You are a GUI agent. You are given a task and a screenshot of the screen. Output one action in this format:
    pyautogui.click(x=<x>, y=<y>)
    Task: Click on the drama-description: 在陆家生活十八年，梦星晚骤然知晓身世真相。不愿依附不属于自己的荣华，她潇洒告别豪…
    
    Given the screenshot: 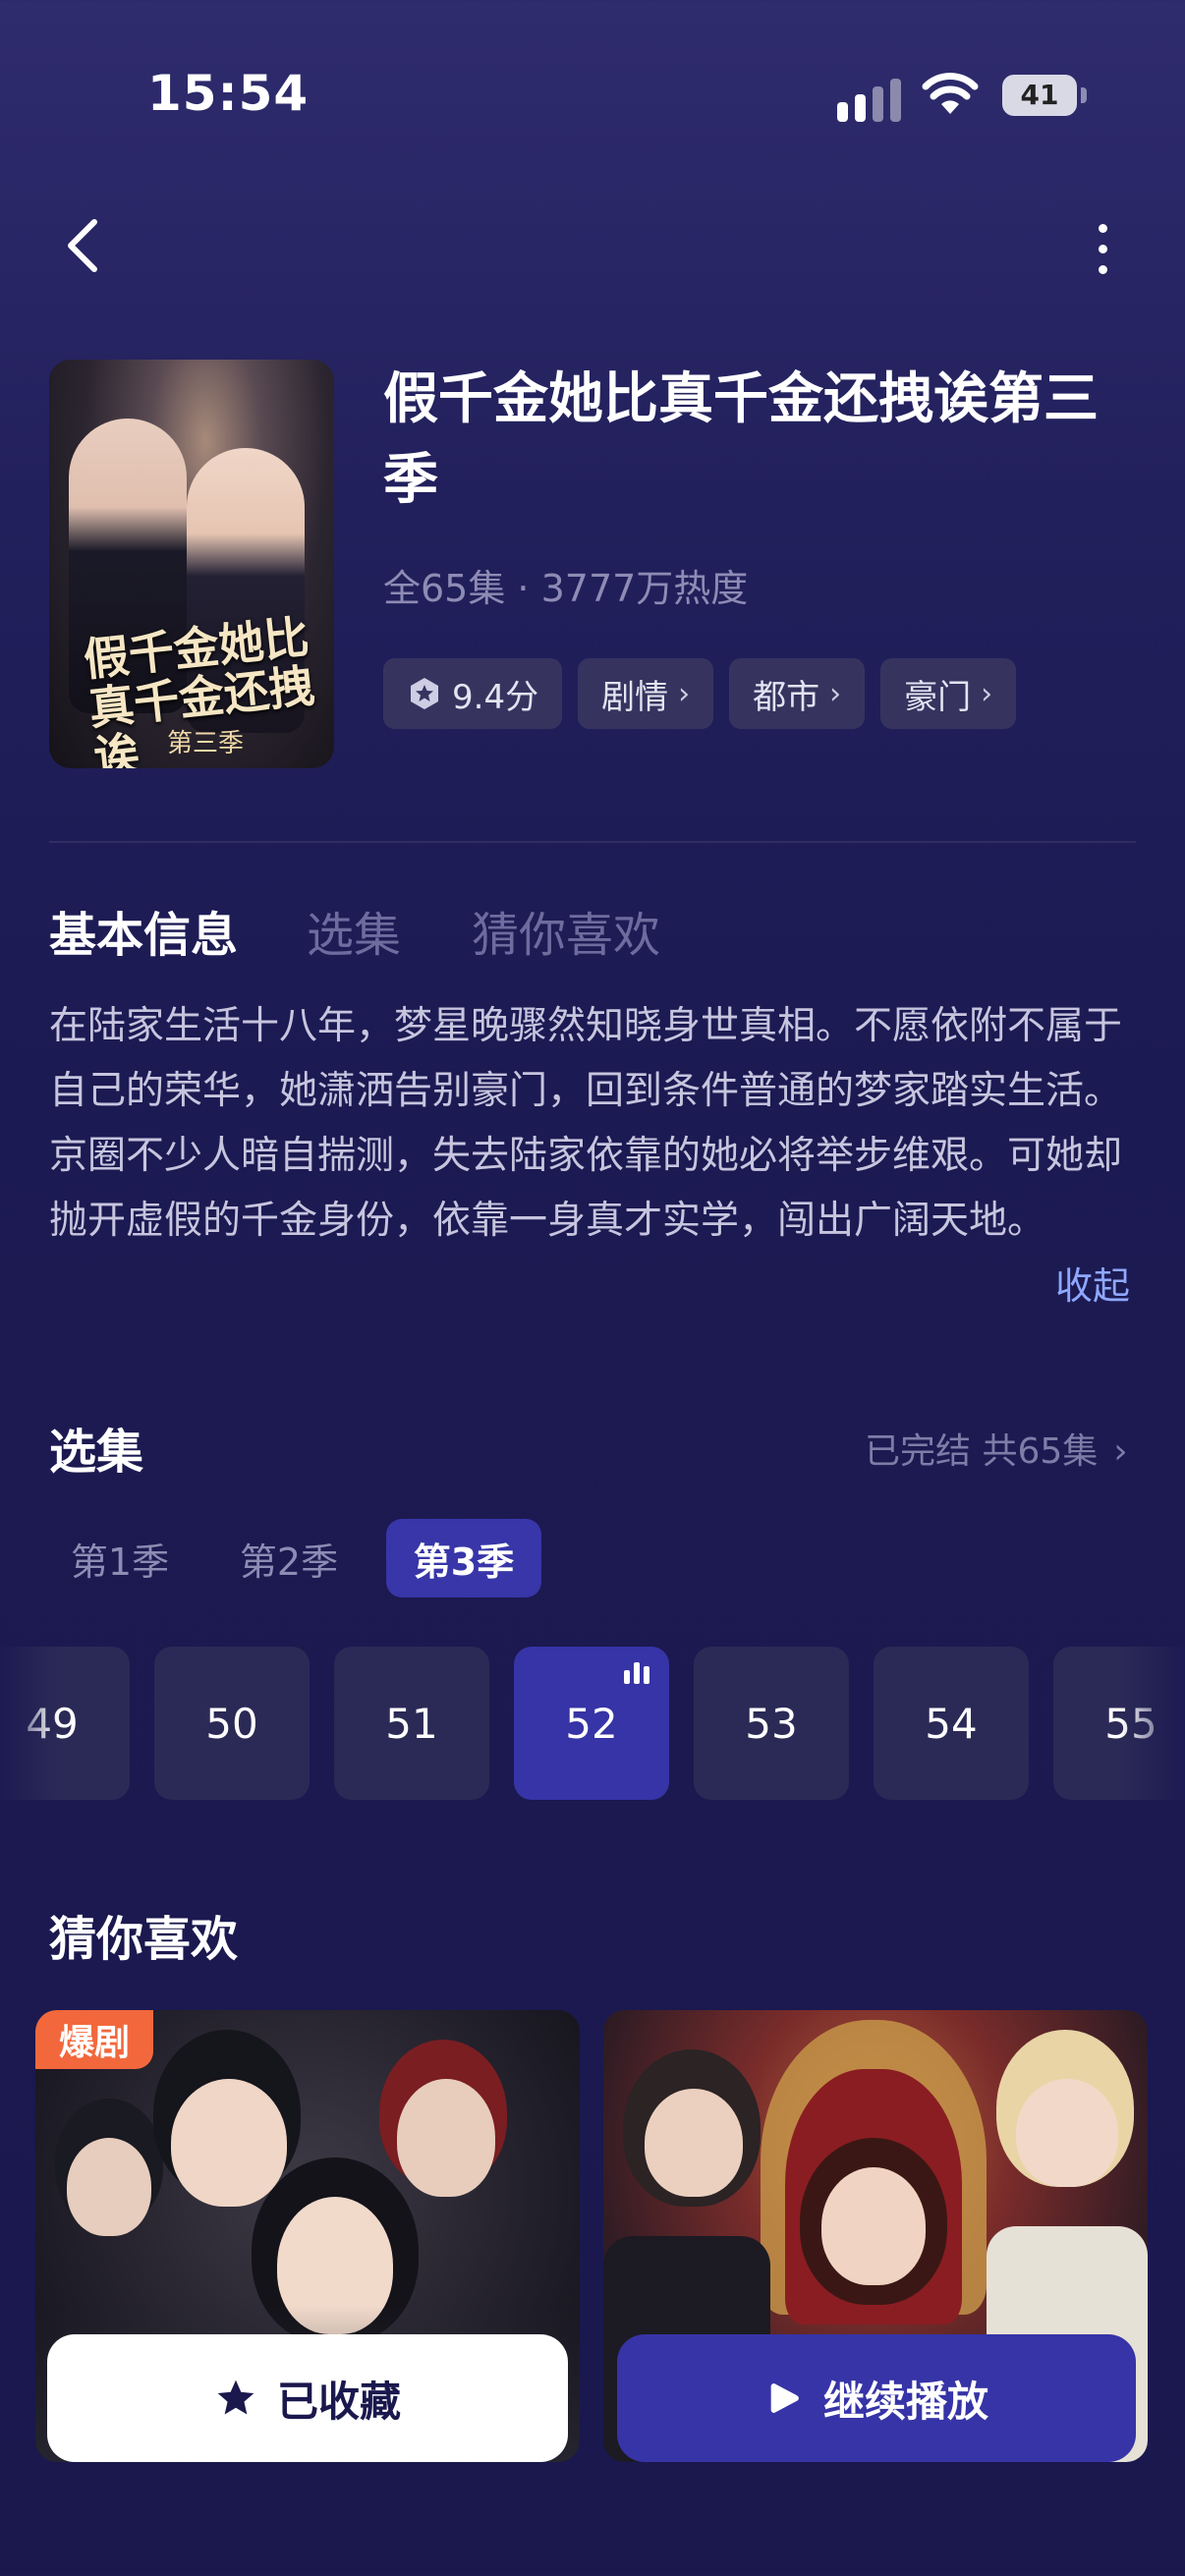 What is the action you would take?
    pyautogui.click(x=586, y=1123)
    